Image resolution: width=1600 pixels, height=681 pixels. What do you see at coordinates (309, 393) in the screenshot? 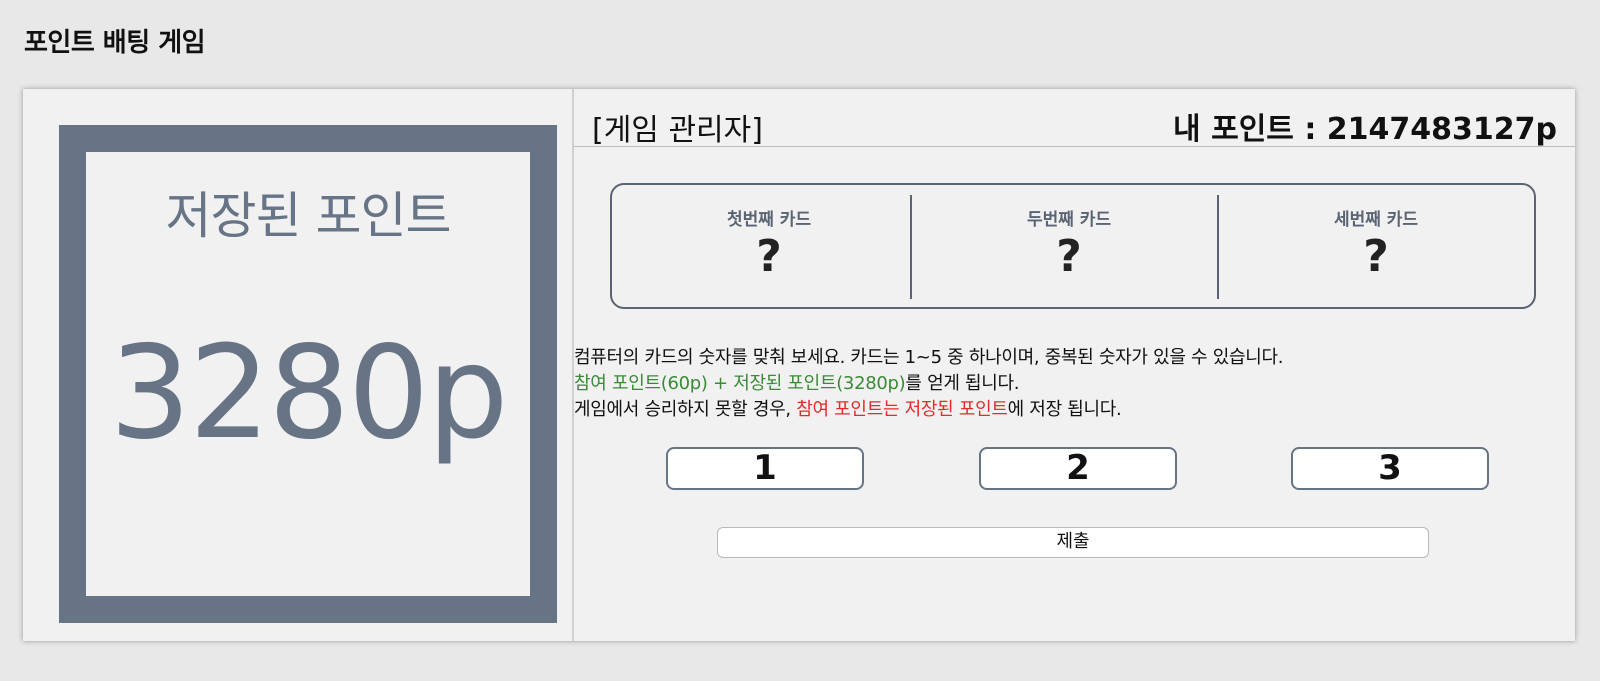
I see `saved-points-value: 3280p` at bounding box center [309, 393].